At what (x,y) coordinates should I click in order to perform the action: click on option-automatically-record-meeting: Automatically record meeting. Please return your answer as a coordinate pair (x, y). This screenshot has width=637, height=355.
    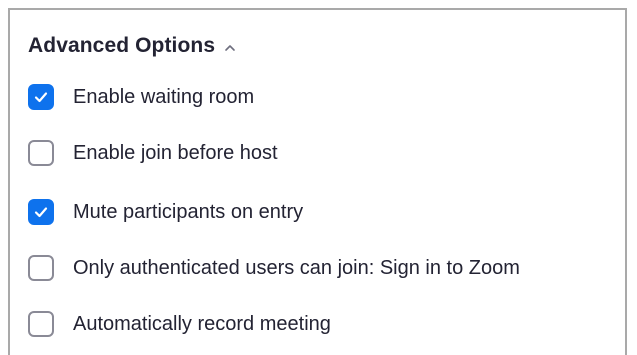
    Looking at the image, I should click on (179, 324).